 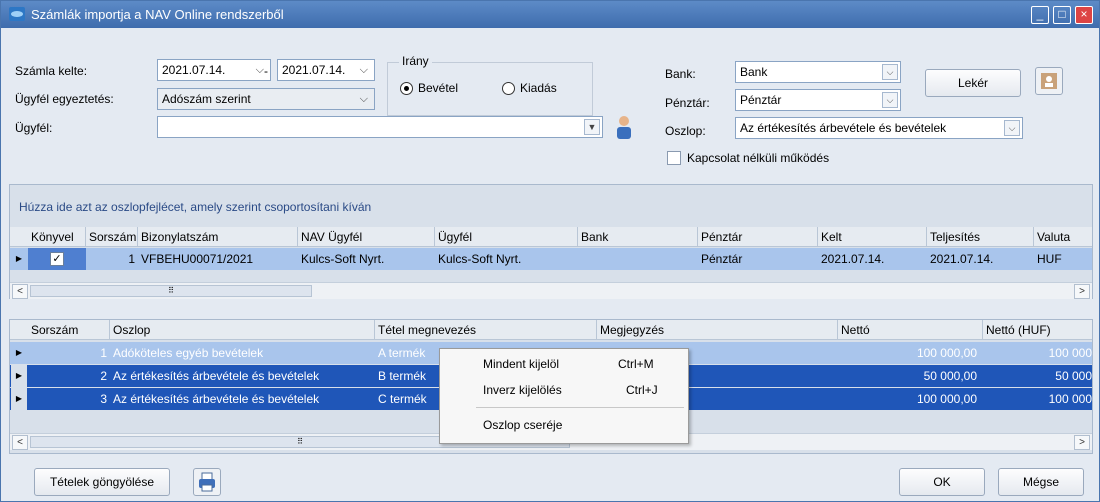 What do you see at coordinates (872, 237) in the screenshot?
I see `col-header-kelt: Kelt` at bounding box center [872, 237].